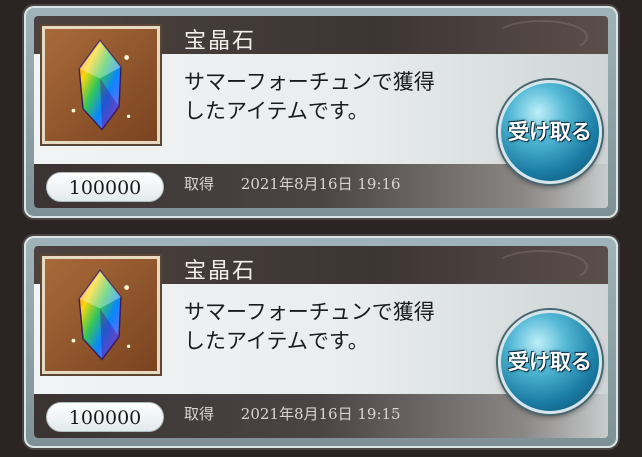 This screenshot has height=457, width=642. I want to click on acquired-time: 2021年8月16日 19:16, so click(320, 184).